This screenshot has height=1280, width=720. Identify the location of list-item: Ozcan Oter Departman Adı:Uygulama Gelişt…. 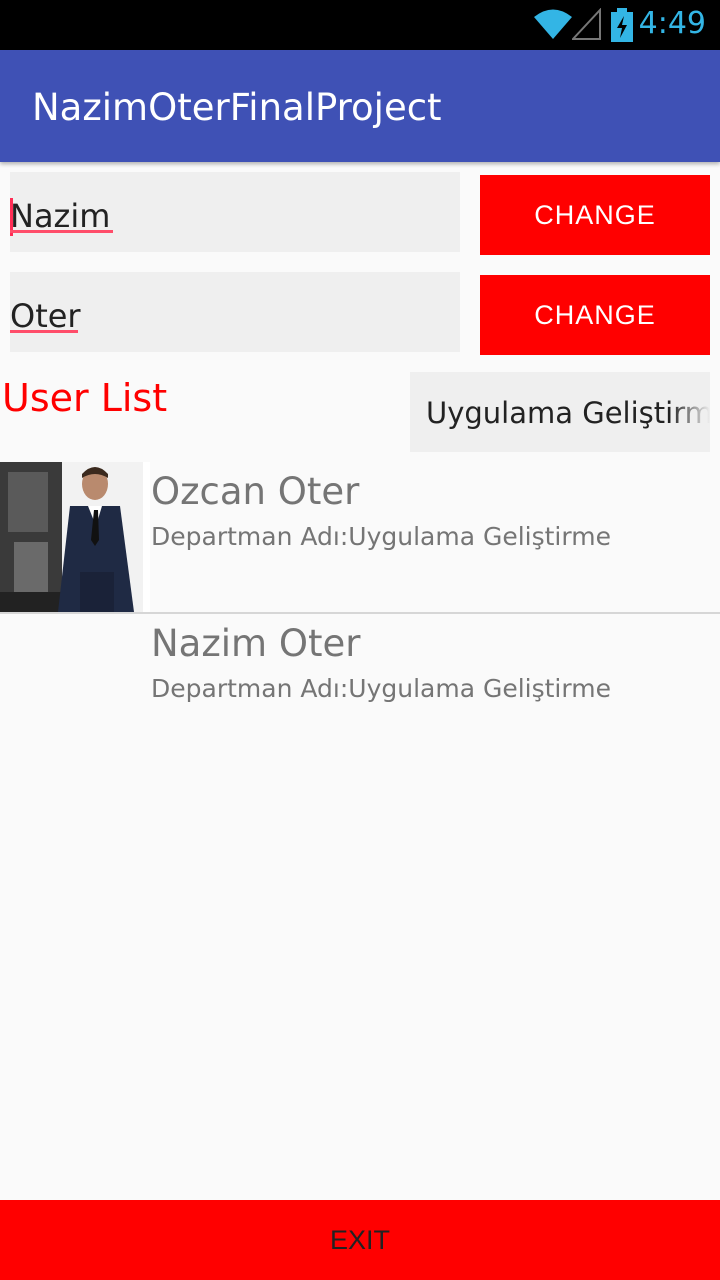
(360, 538).